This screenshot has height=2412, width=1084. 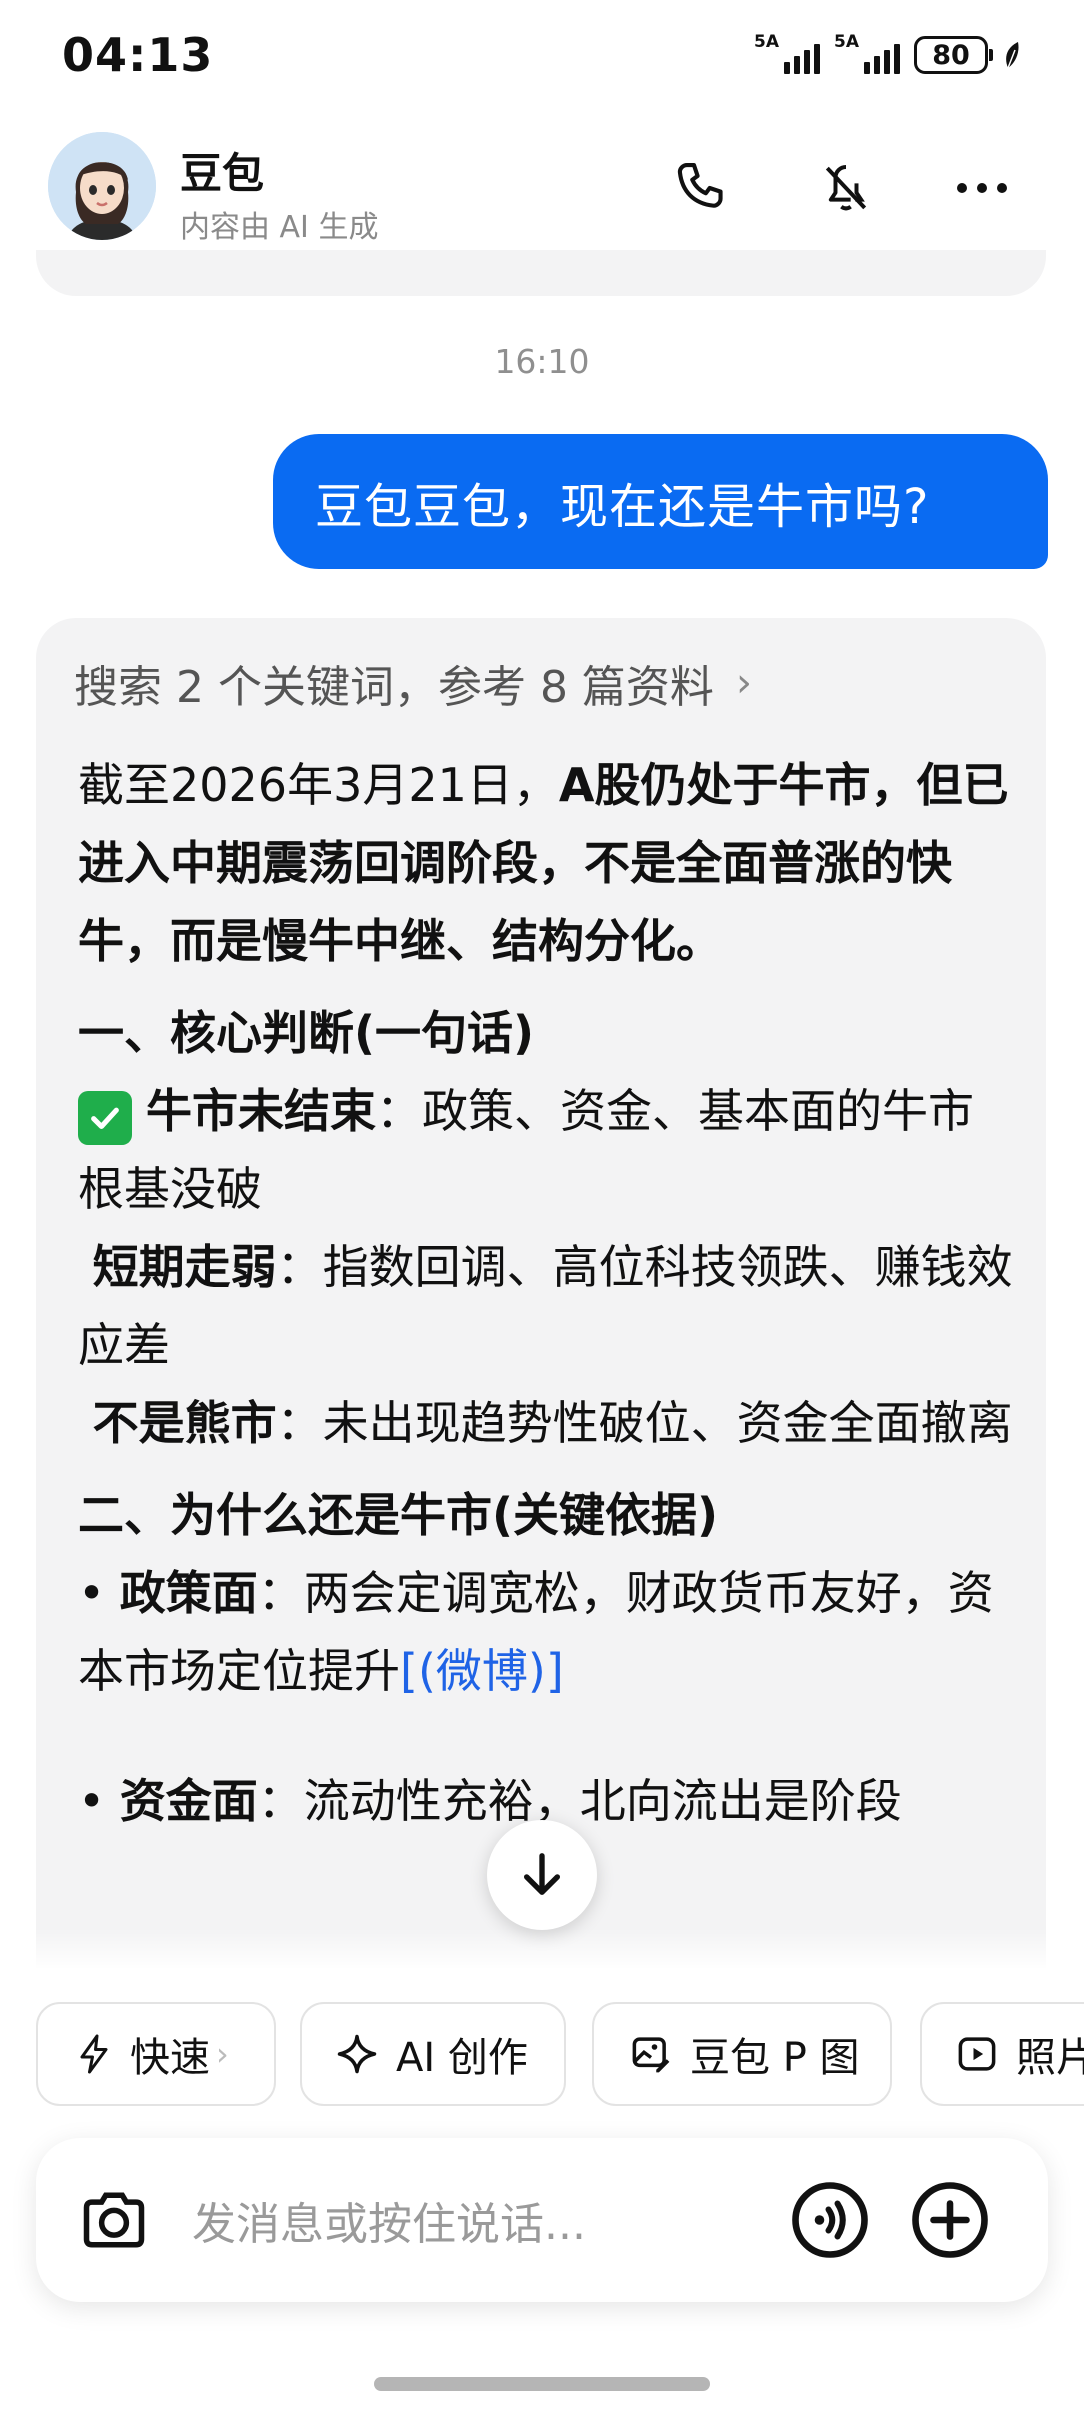 What do you see at coordinates (1002, 2054) in the screenshot?
I see `chip-photo: 照片` at bounding box center [1002, 2054].